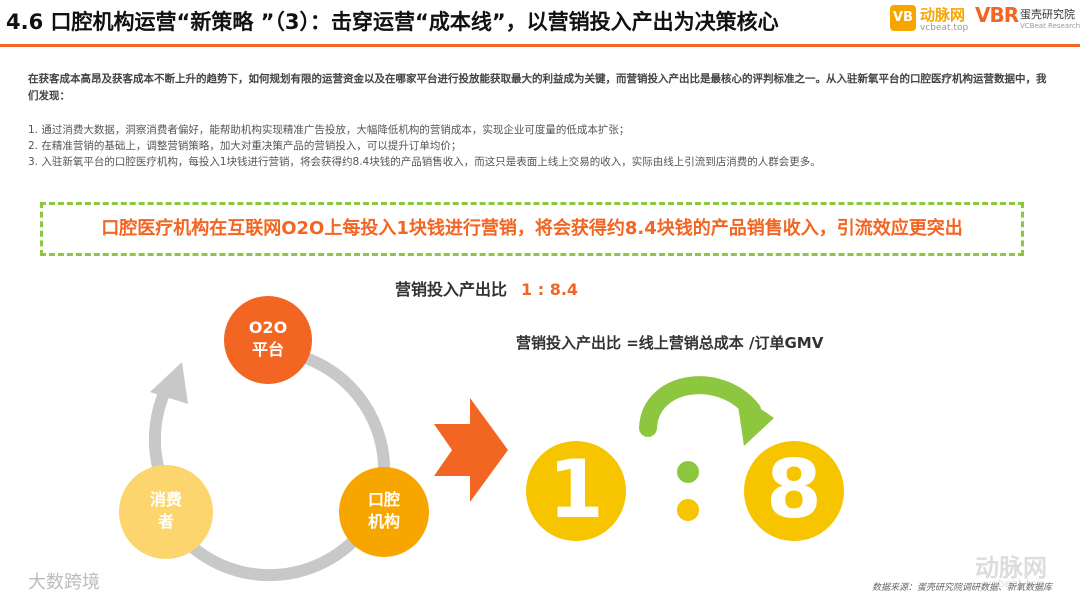 The image size is (1080, 599). What do you see at coordinates (169, 383) in the screenshot?
I see `cycle-ring-arrowhead` at bounding box center [169, 383].